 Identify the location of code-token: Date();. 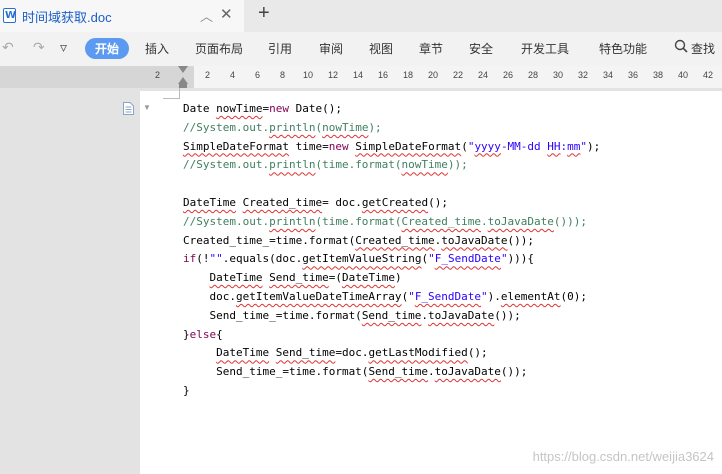
(315, 108).